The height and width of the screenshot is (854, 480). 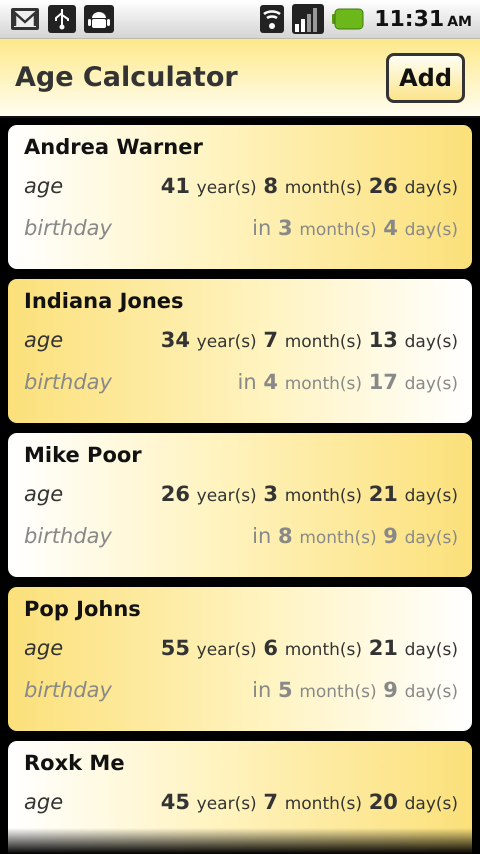 What do you see at coordinates (104, 301) in the screenshot?
I see `person-name: Indiana Jones` at bounding box center [104, 301].